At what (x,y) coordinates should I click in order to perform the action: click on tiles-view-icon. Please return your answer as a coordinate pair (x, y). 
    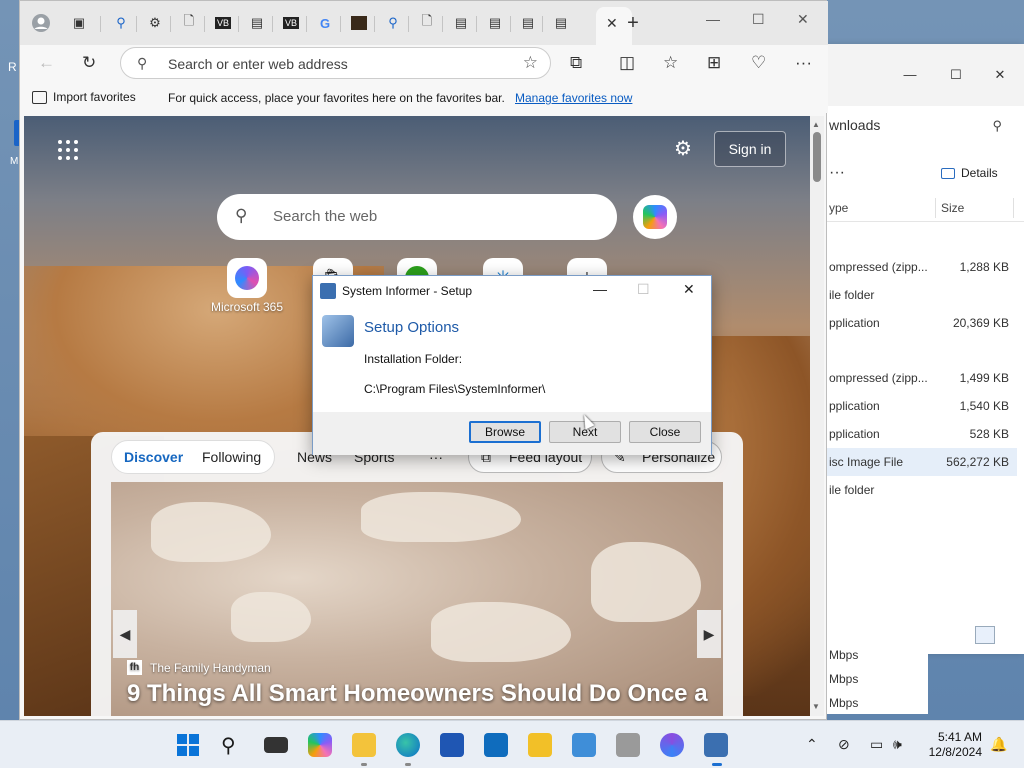
    Looking at the image, I should click on (1009, 635).